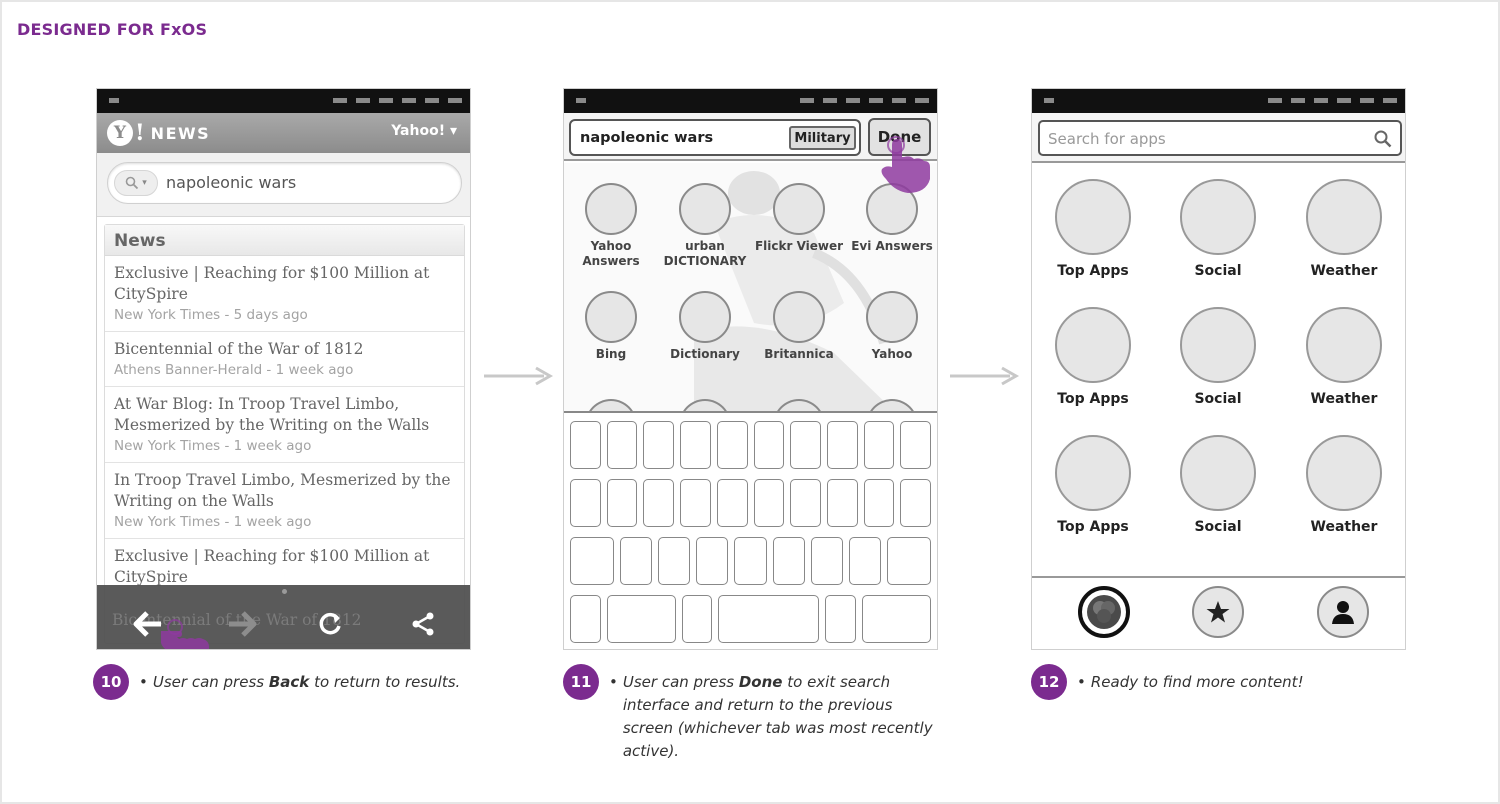 This screenshot has width=1500, height=804. I want to click on search-bar: Search for apps, so click(1218, 138).